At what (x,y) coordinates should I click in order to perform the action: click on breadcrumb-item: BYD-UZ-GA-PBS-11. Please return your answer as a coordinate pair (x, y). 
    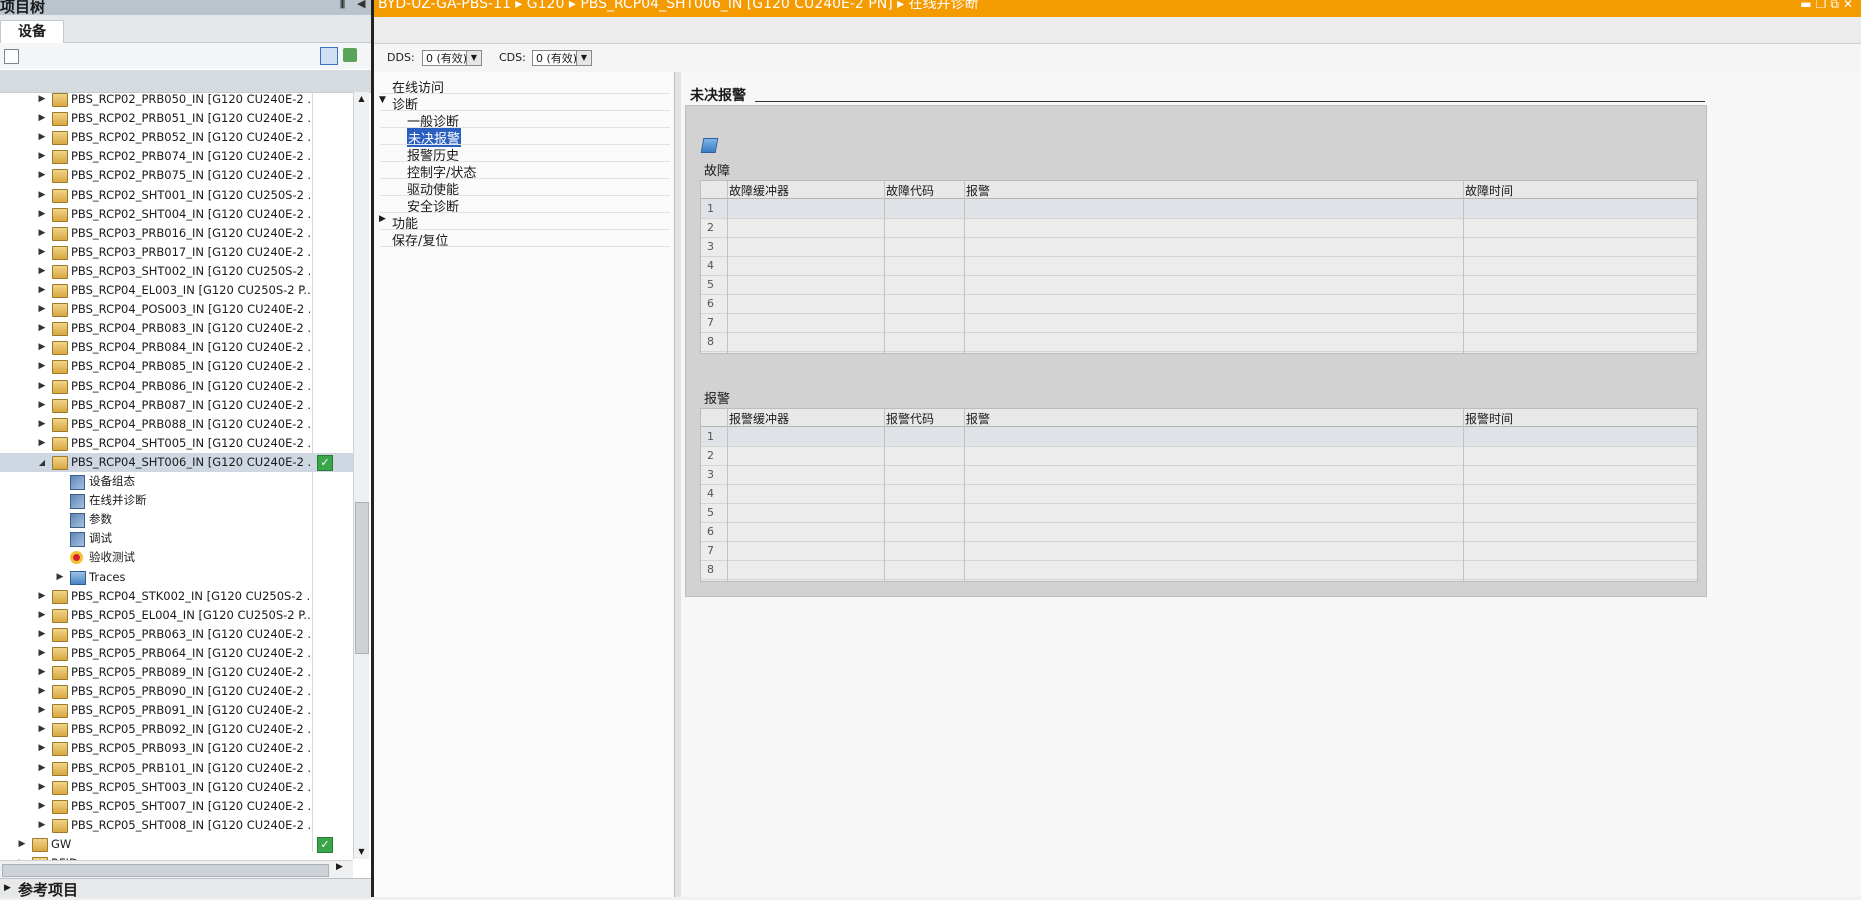
    Looking at the image, I should click on (444, 6).